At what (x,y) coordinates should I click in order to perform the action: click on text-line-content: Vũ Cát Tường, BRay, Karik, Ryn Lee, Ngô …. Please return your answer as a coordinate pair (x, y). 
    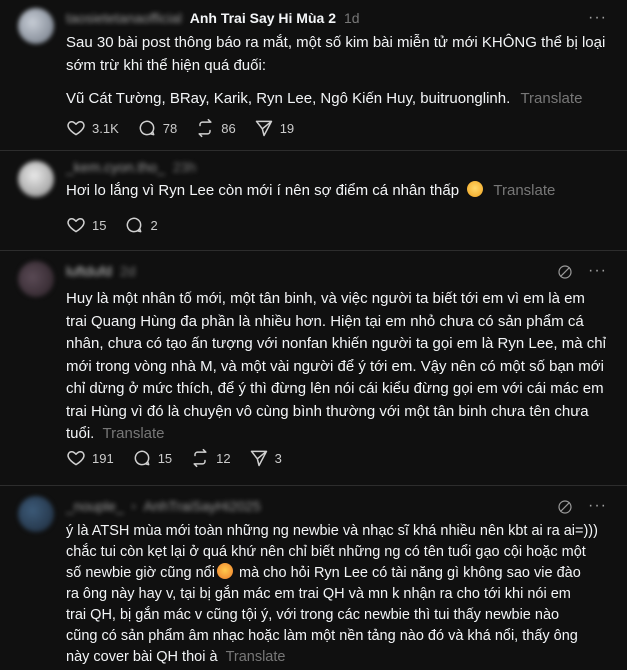
    Looking at the image, I should click on (288, 98).